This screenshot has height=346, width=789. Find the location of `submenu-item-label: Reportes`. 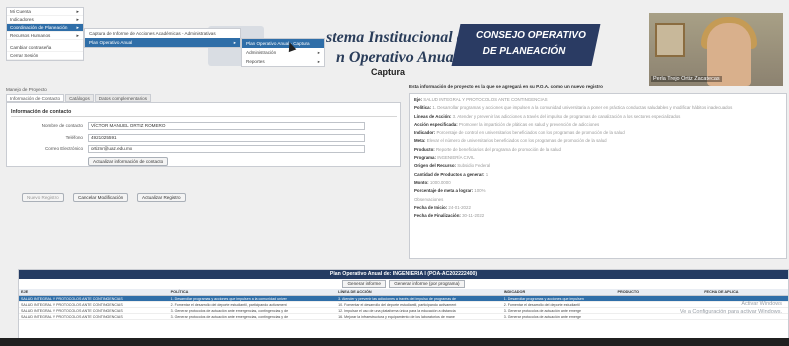

submenu-item-label: Reportes is located at coordinates (255, 61).